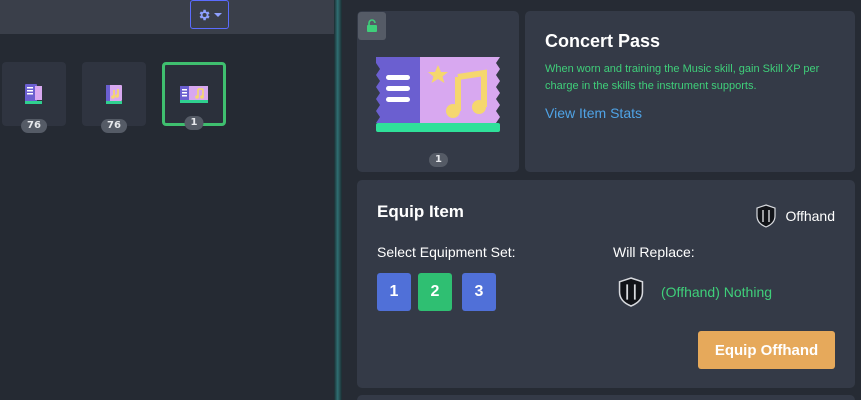  Describe the element at coordinates (603, 41) in the screenshot. I see `item-name: Concert Pass` at that location.